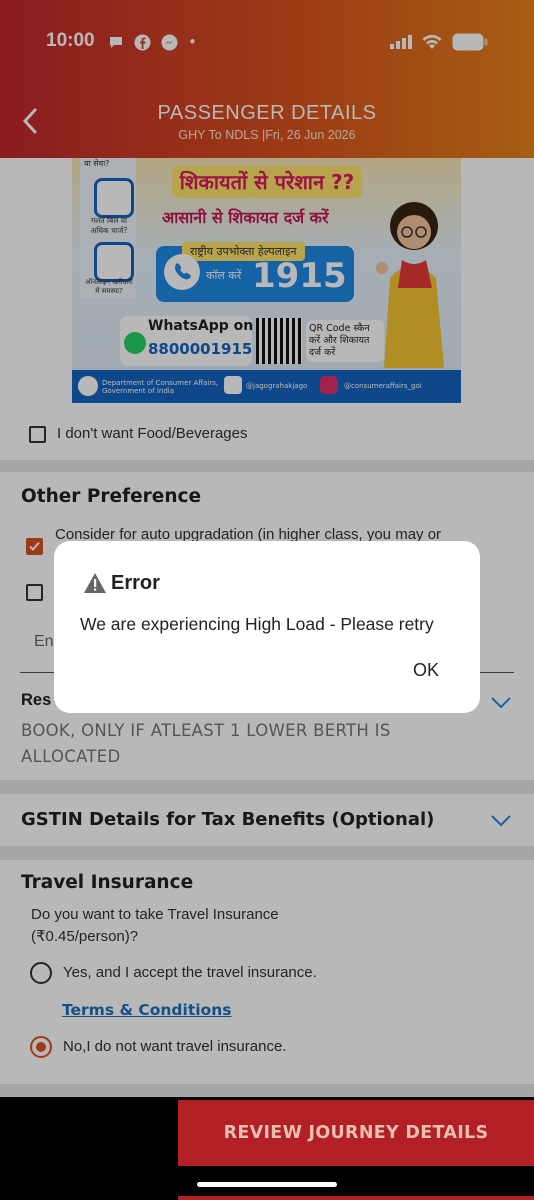 The width and height of the screenshot is (534, 1200). What do you see at coordinates (95, 583) in the screenshot?
I see `warning-icon` at bounding box center [95, 583].